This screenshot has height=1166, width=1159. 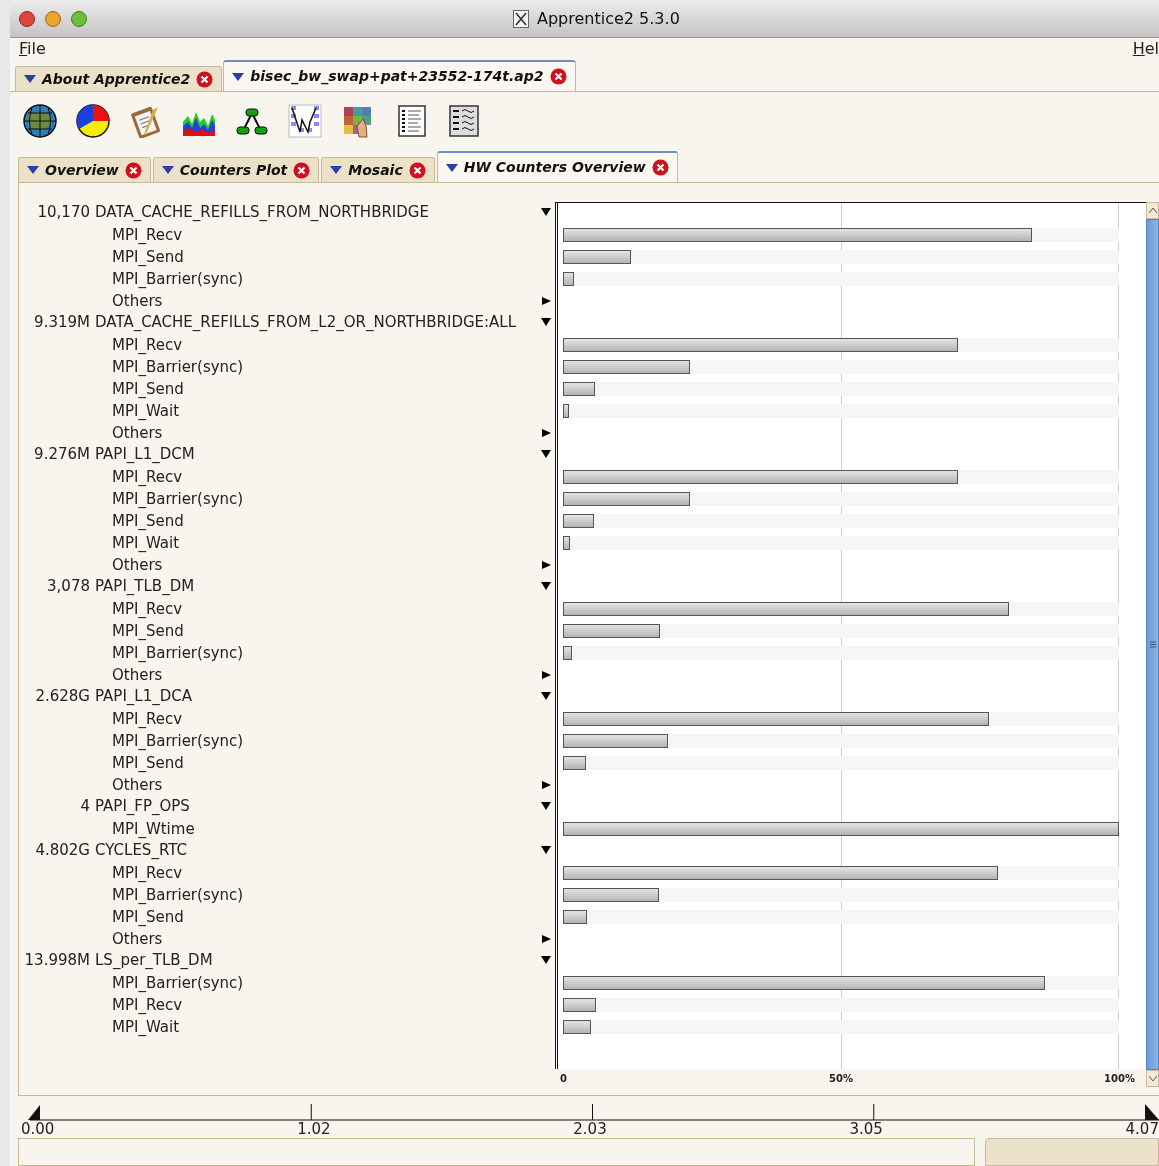 I want to click on close-window-button, so click(x=27, y=18).